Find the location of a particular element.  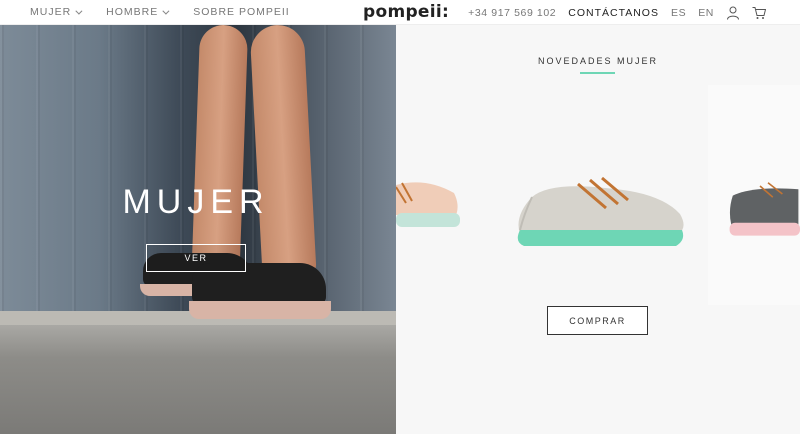

language-es: ES is located at coordinates (678, 13).